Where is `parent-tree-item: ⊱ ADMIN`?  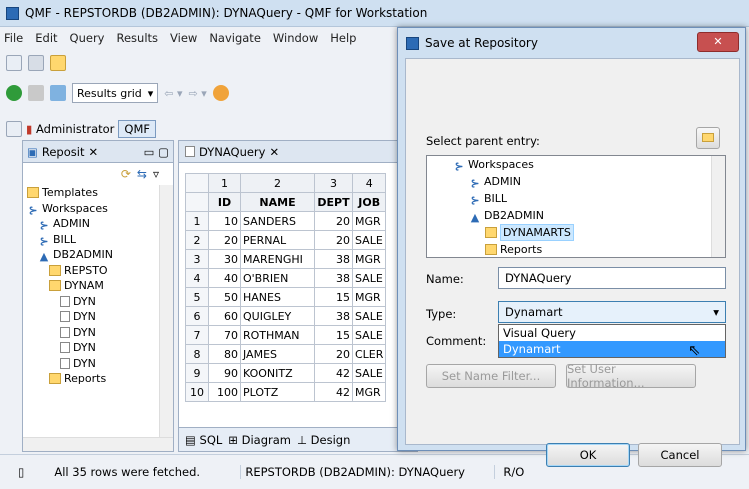 parent-tree-item: ⊱ ADMIN is located at coordinates (576, 181).